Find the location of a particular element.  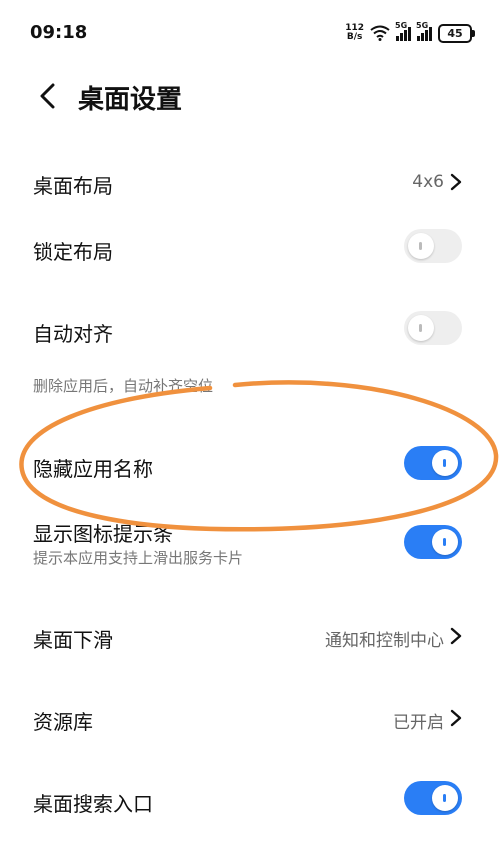

chevron-left-icon is located at coordinates (48, 96).